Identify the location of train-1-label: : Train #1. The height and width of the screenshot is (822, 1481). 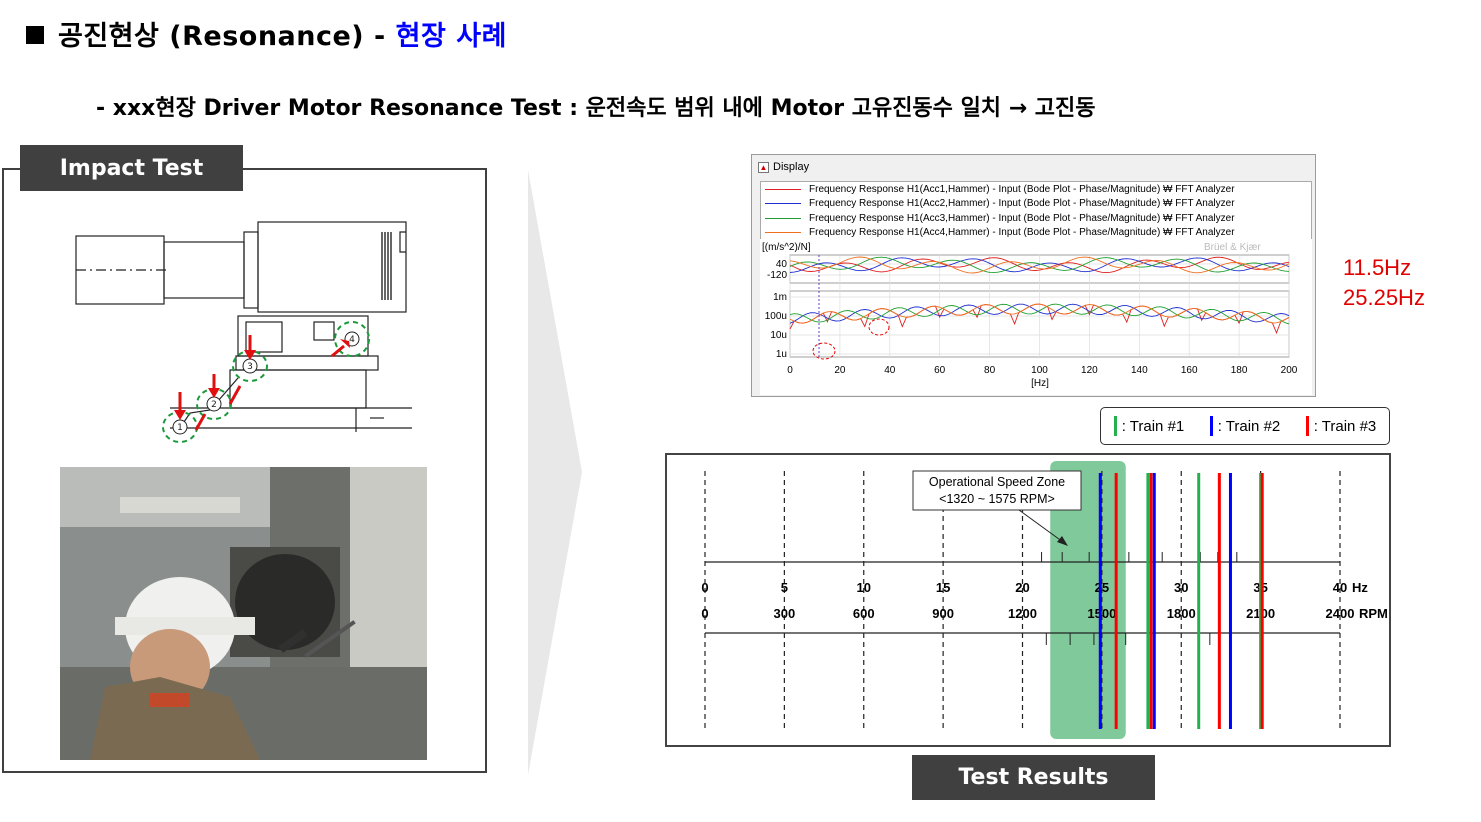
(1153, 426).